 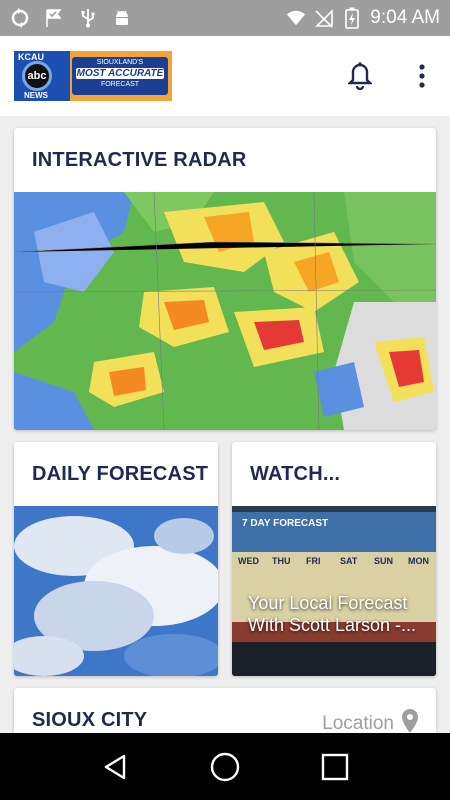 What do you see at coordinates (139, 160) in the screenshot?
I see `radar-title: INTERACTIVE RADAR` at bounding box center [139, 160].